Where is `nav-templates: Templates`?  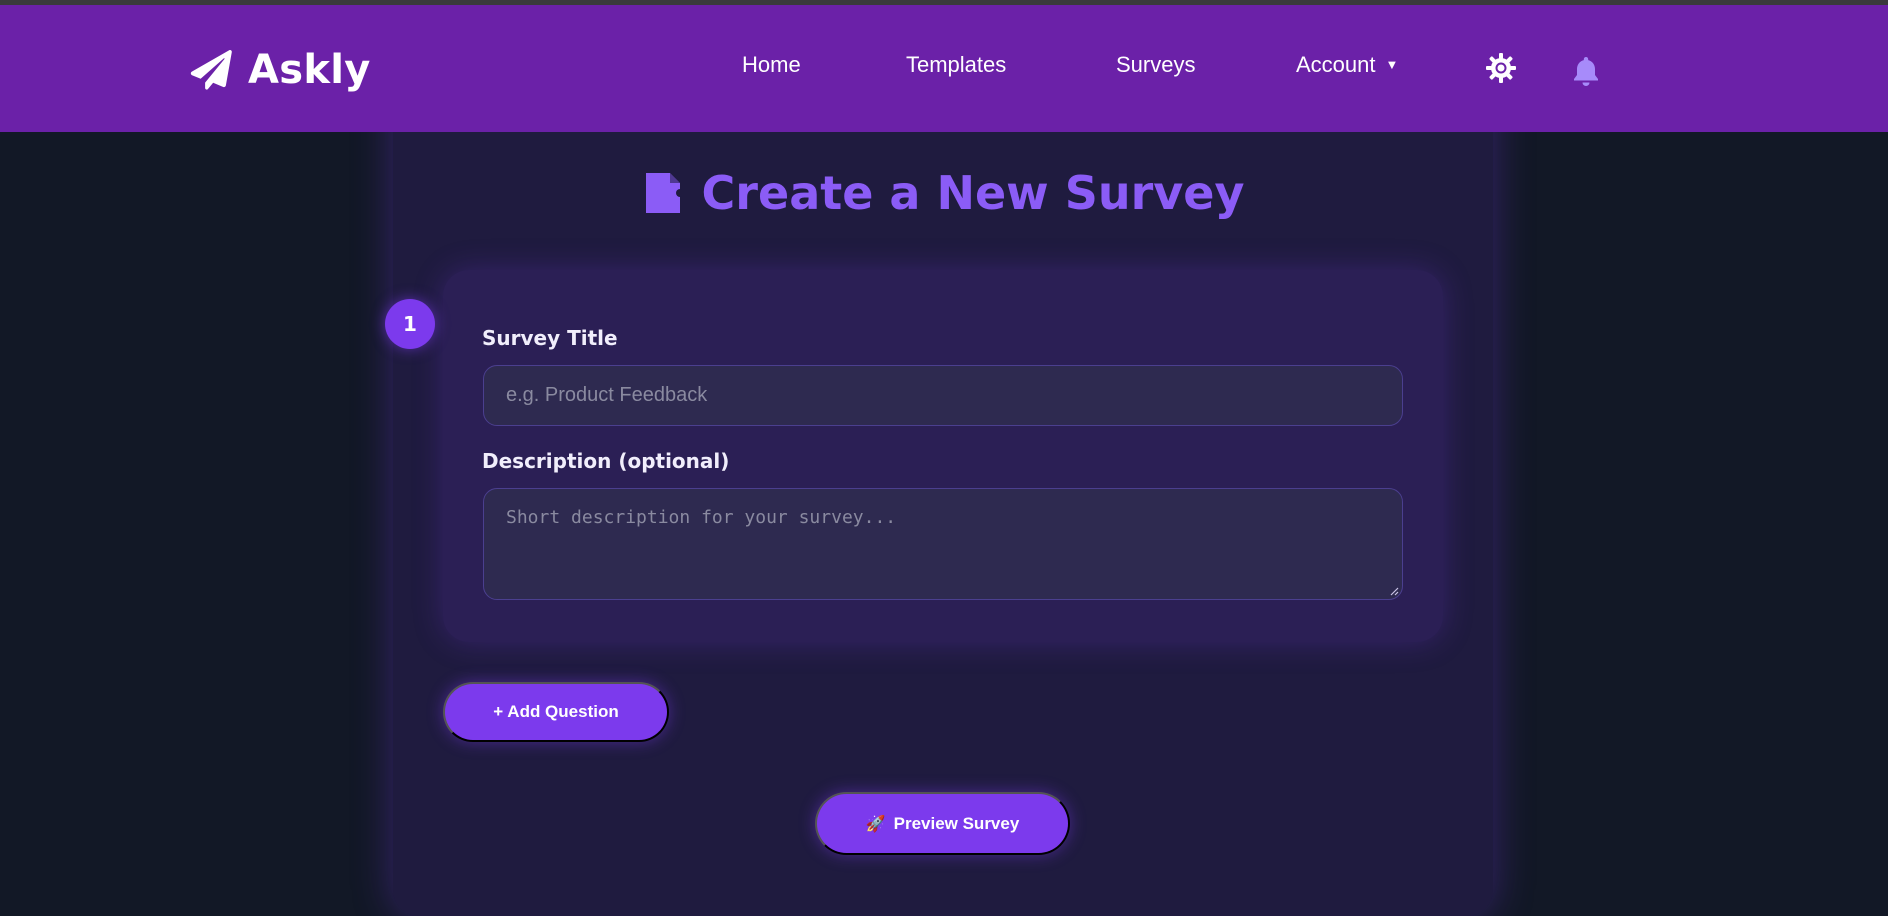 nav-templates: Templates is located at coordinates (956, 65).